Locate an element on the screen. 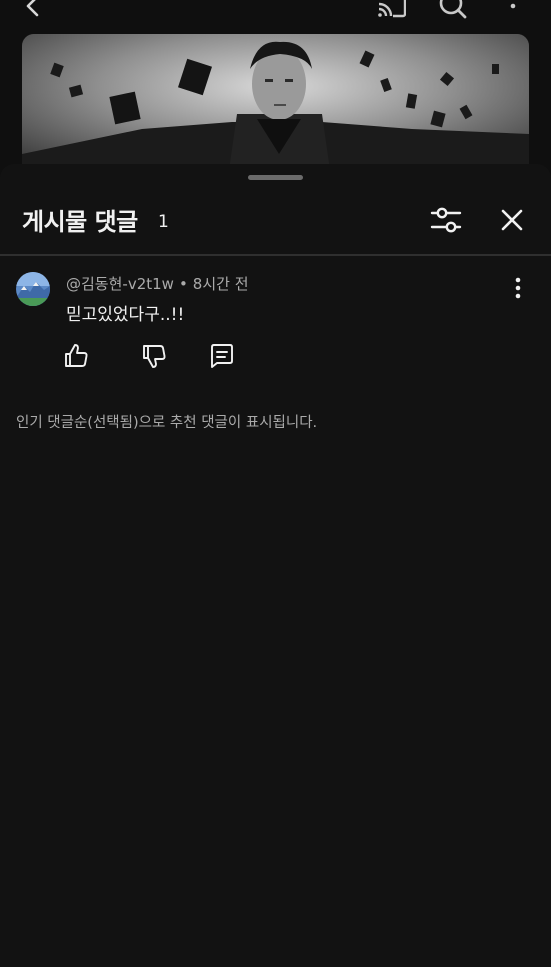  avatar-image is located at coordinates (33, 289).